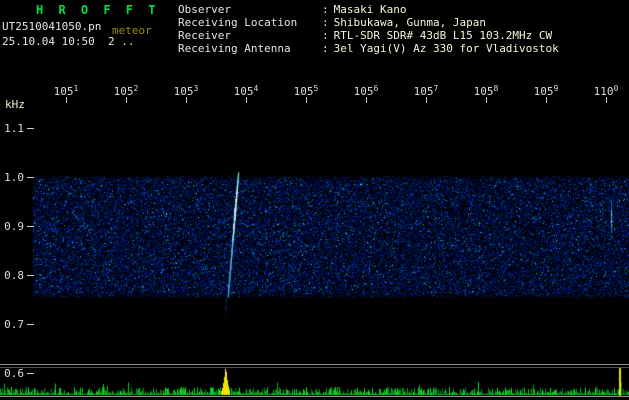 Image resolution: width=629 pixels, height=400 pixels. I want to click on x-tick-label: 1055, so click(306, 91).